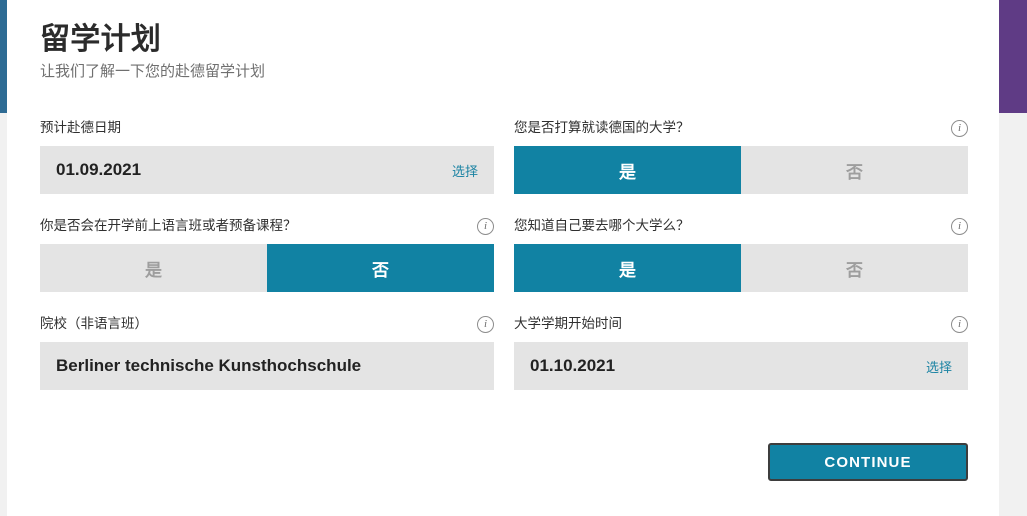 Image resolution: width=1027 pixels, height=516 pixels. I want to click on field-label: 您是否打算就读德国的大学？, so click(602, 127).